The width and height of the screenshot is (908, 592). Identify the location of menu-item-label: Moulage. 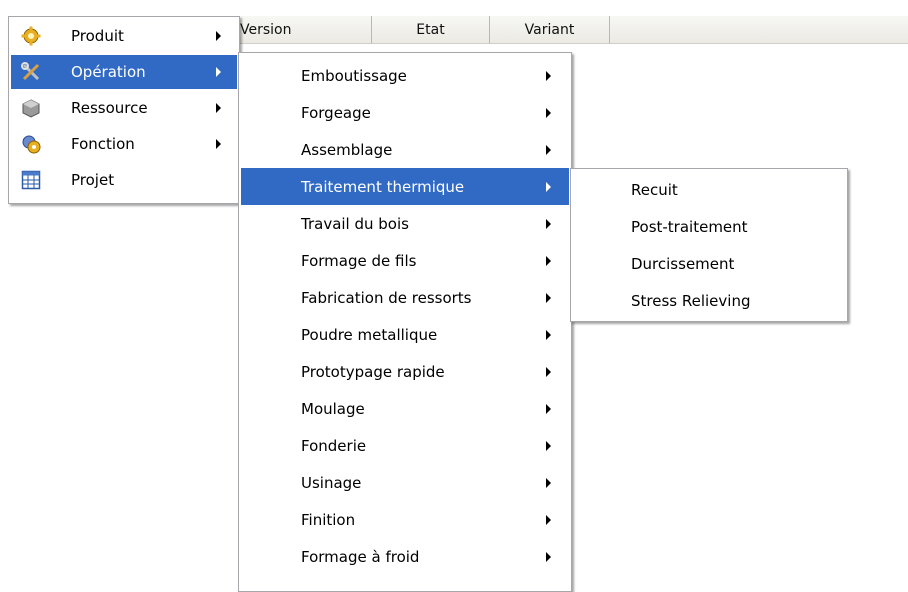
(333, 408).